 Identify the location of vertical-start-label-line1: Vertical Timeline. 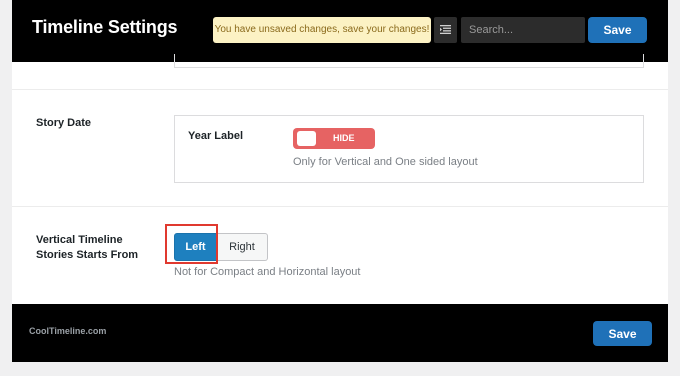
(79, 240).